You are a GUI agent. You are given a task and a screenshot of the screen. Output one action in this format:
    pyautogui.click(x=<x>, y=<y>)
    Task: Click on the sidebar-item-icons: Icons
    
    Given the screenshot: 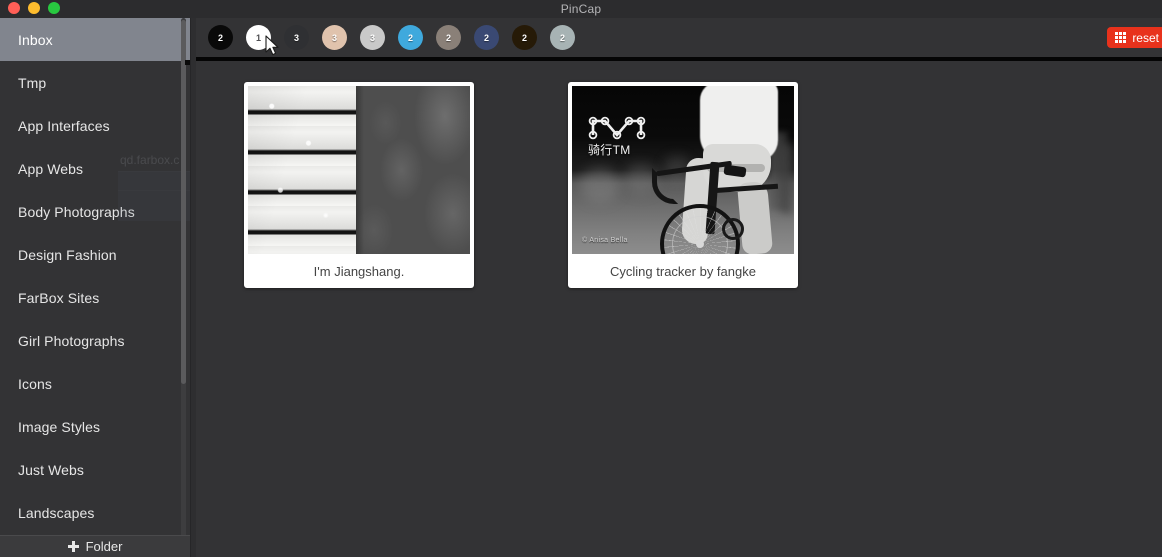 What is the action you would take?
    pyautogui.click(x=95, y=383)
    